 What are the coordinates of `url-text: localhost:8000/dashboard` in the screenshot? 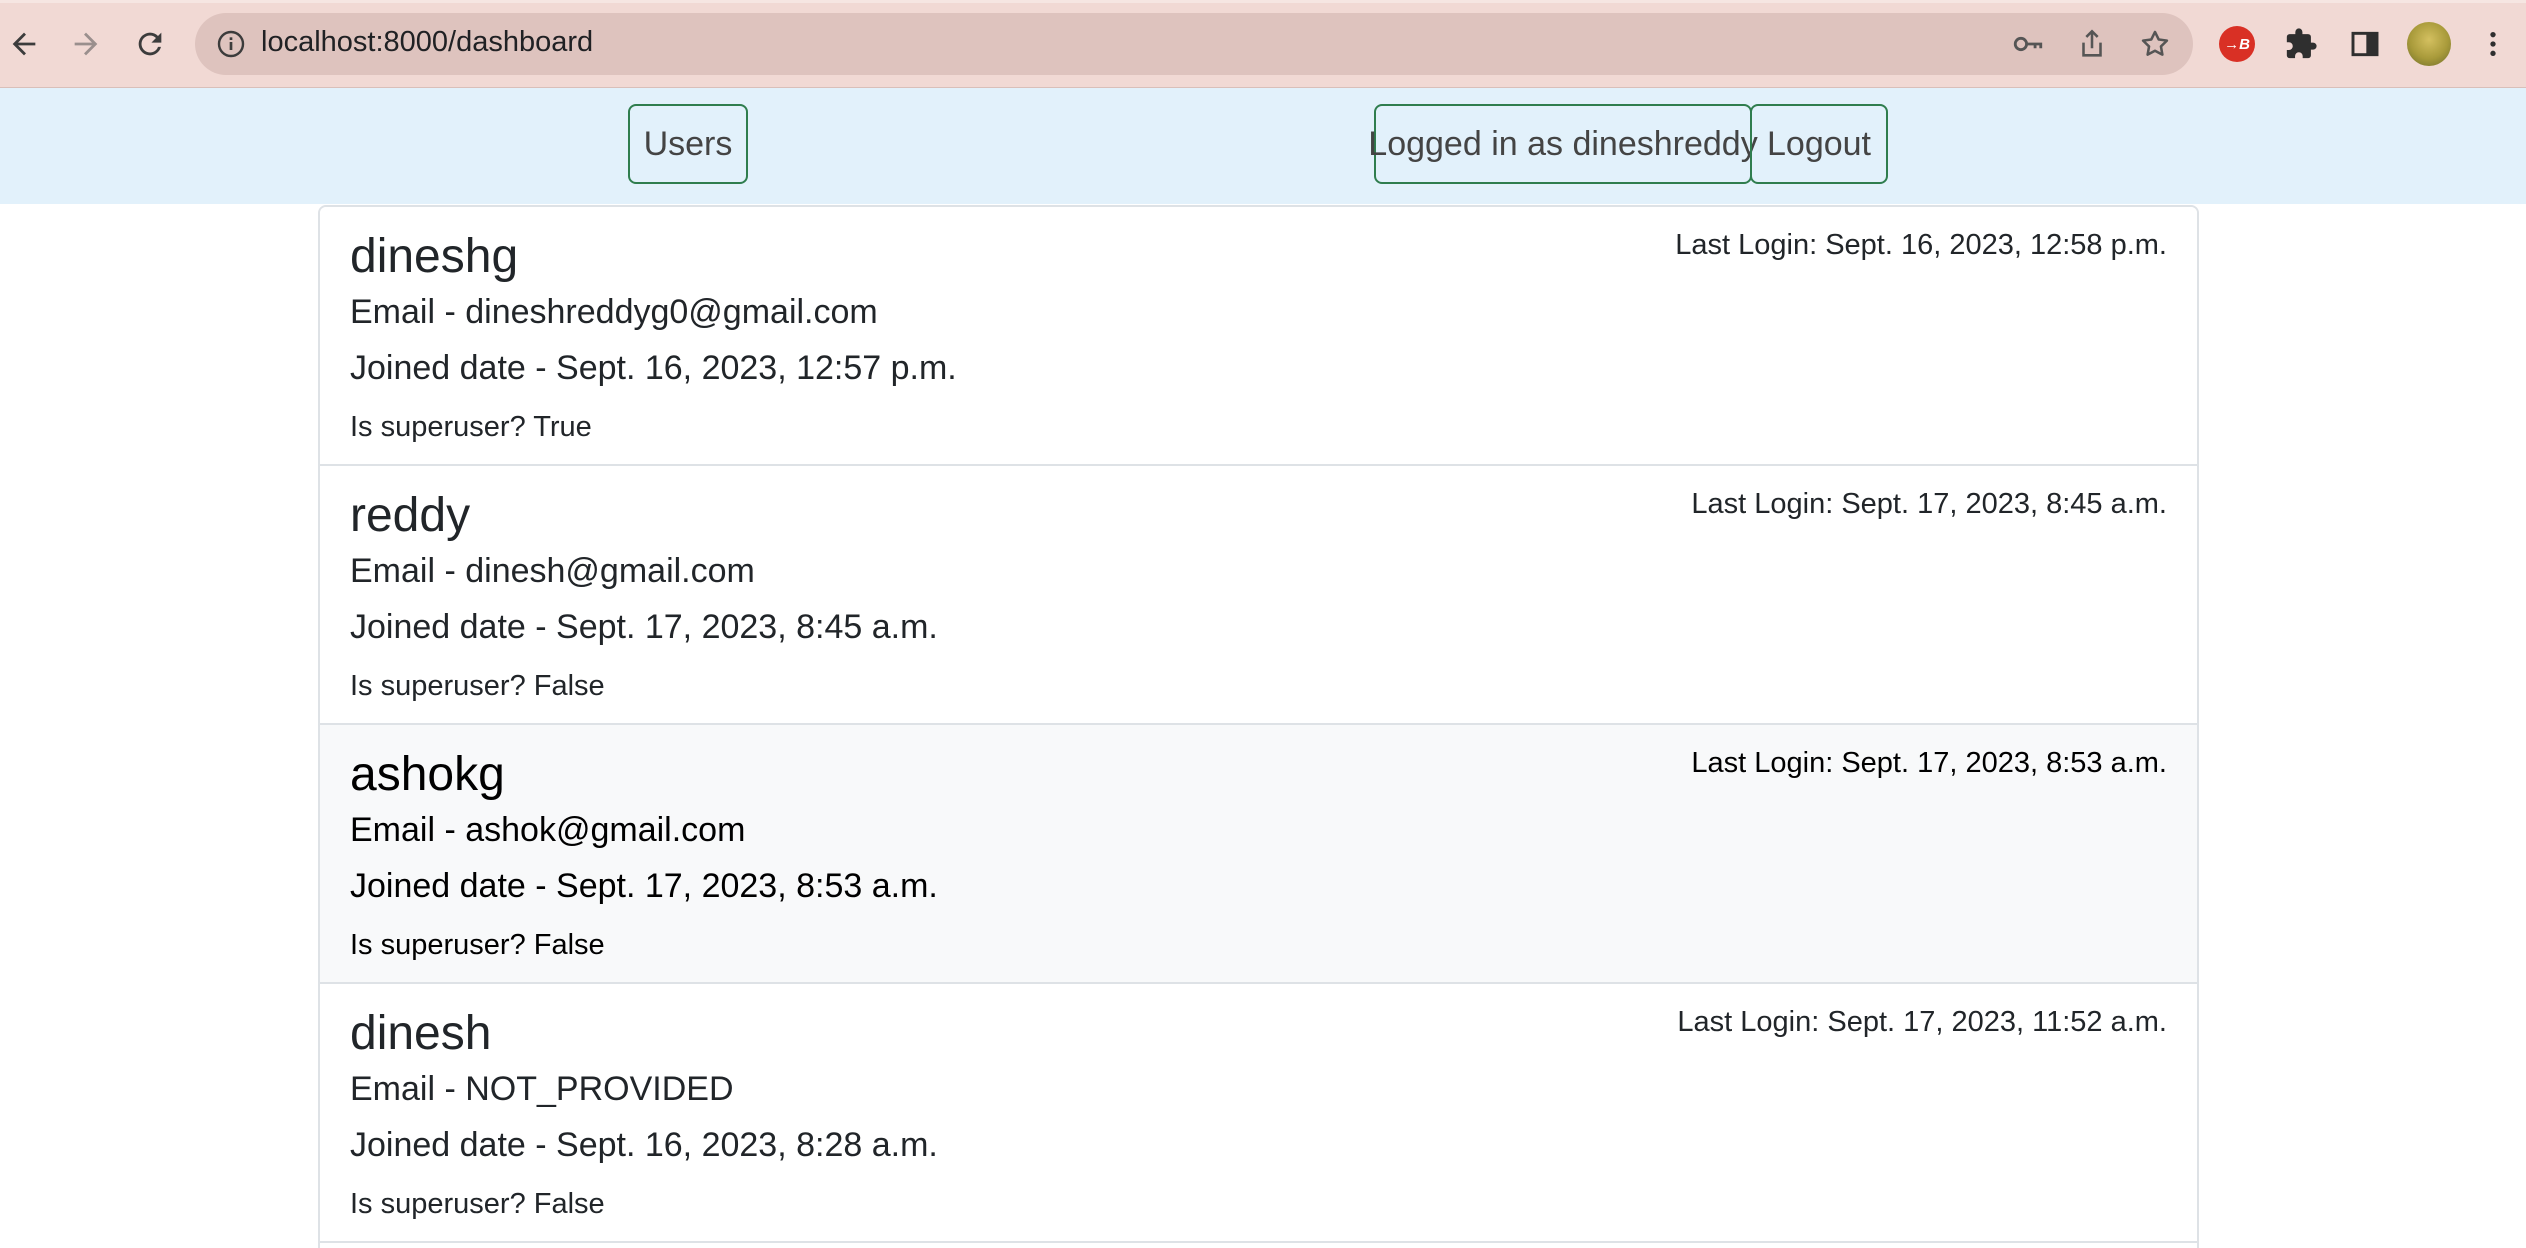 It's located at (427, 42).